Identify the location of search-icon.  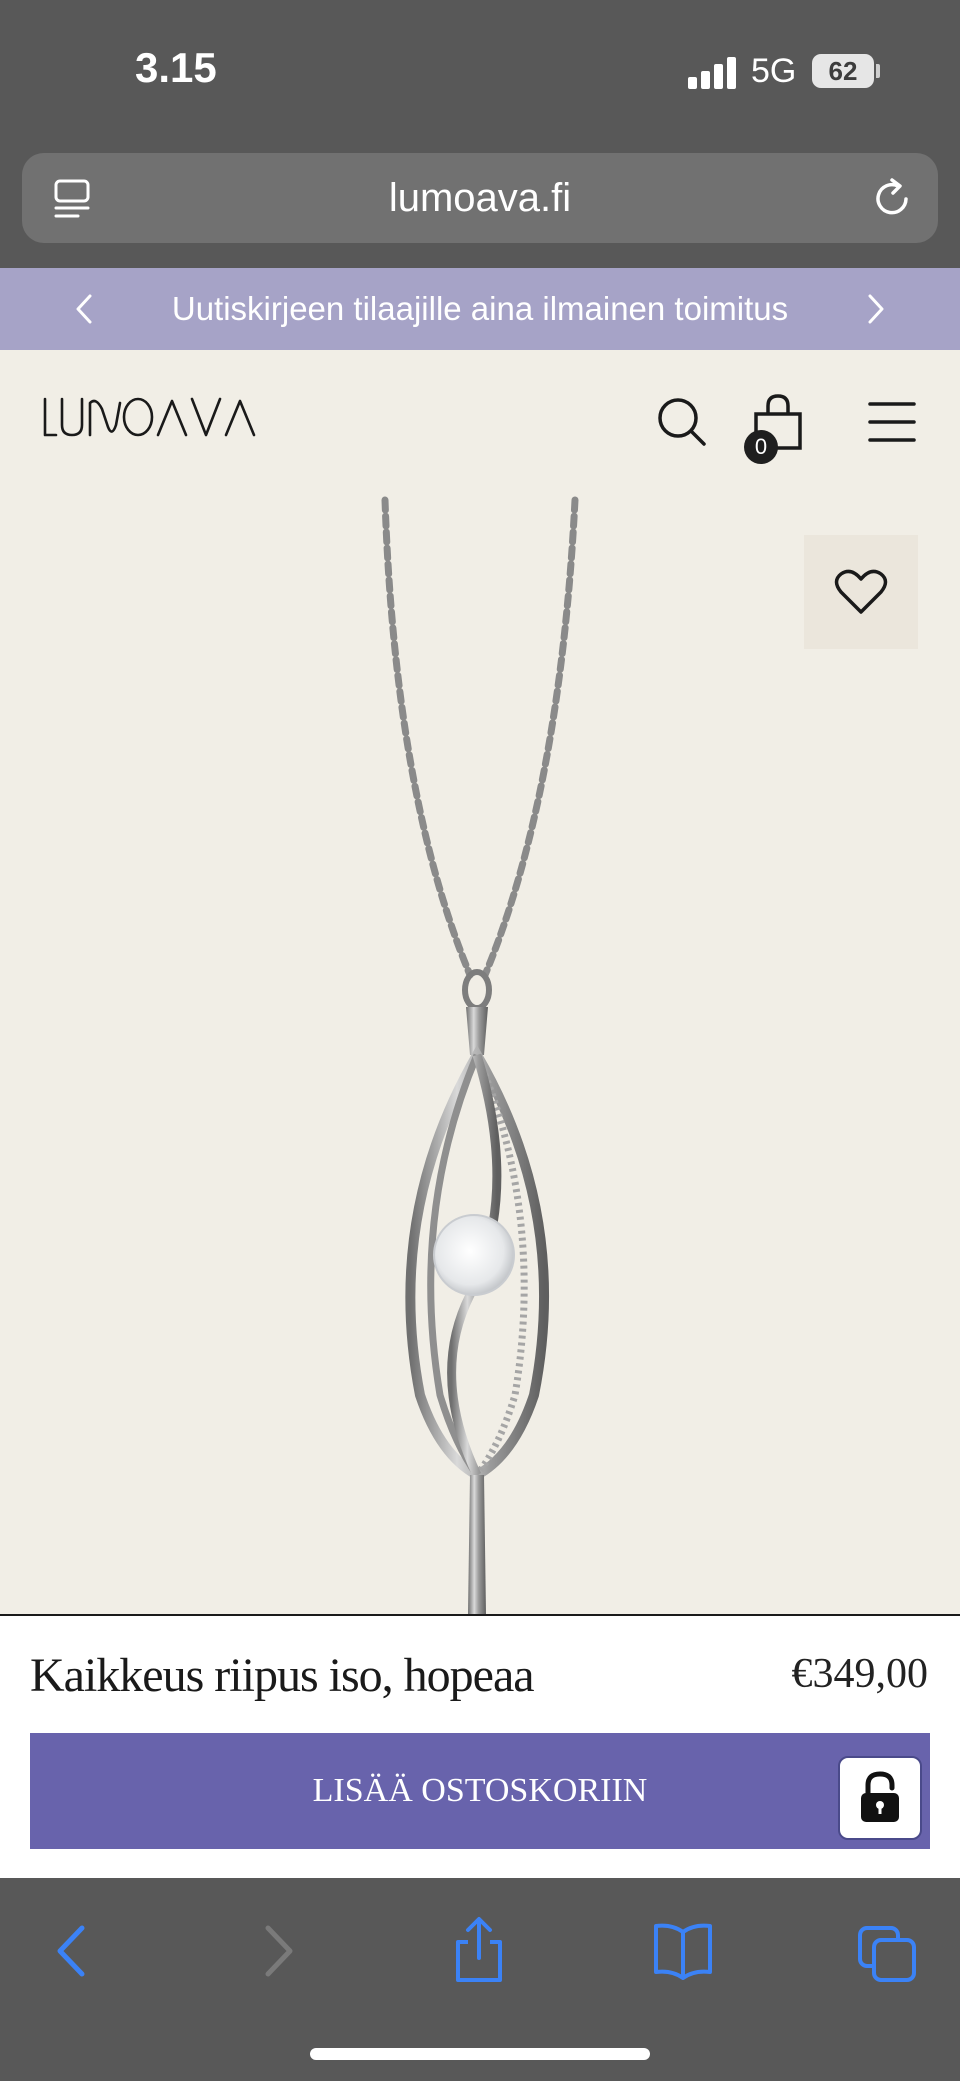
(682, 422).